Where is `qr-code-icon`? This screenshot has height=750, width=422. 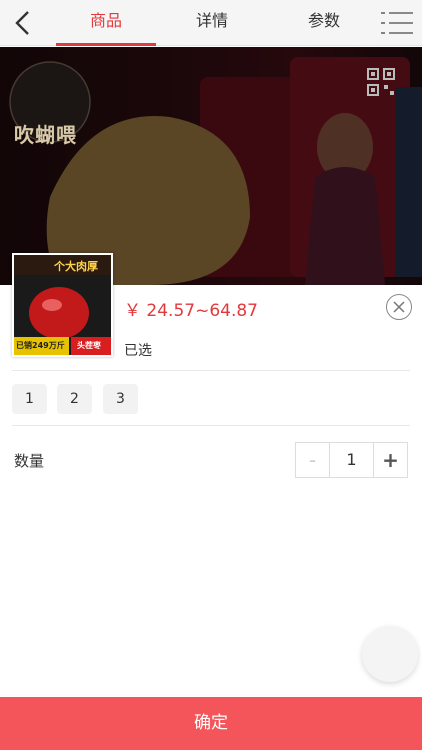
qr-code-icon is located at coordinates (381, 82).